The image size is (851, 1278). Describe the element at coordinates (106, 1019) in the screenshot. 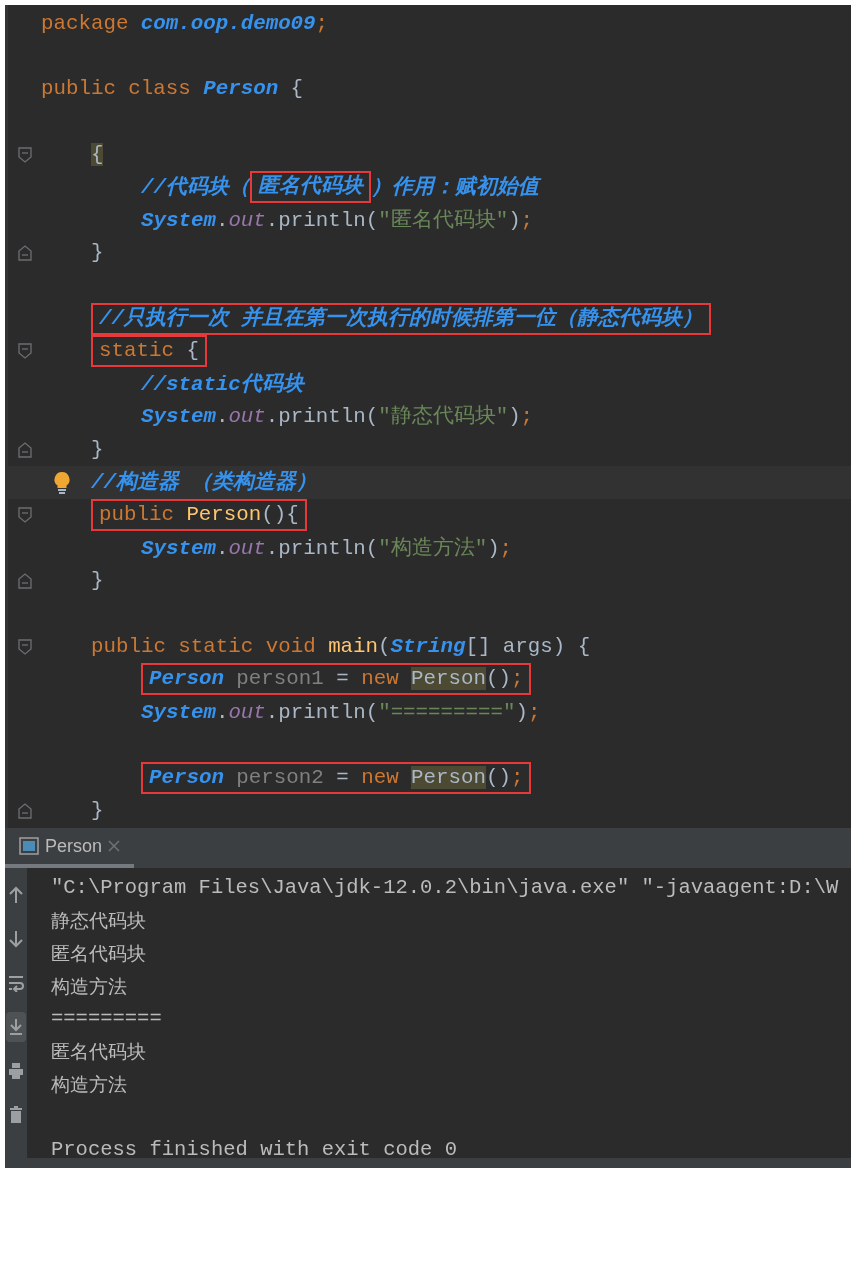

I see `console-output-line: =========` at that location.